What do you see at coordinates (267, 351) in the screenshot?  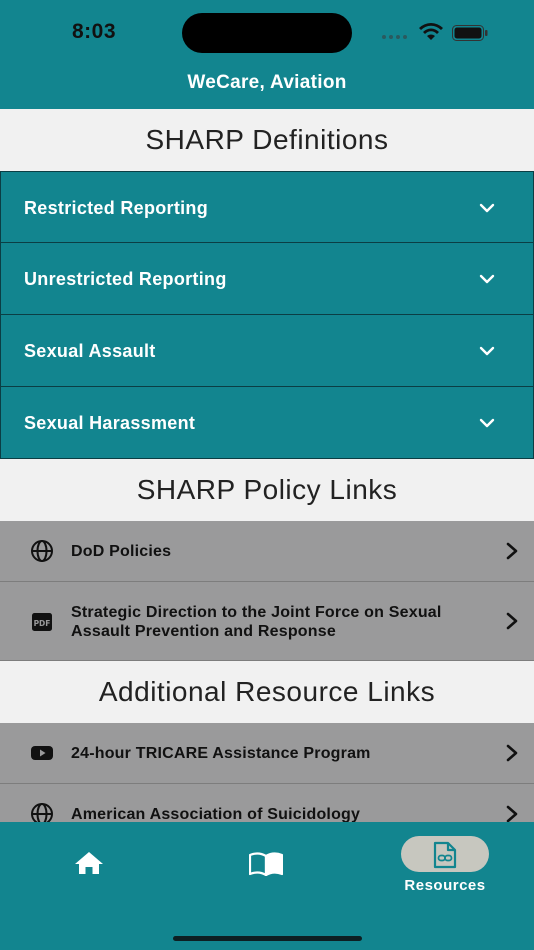 I see `accordion-sexual-assault: Sexual Assault` at bounding box center [267, 351].